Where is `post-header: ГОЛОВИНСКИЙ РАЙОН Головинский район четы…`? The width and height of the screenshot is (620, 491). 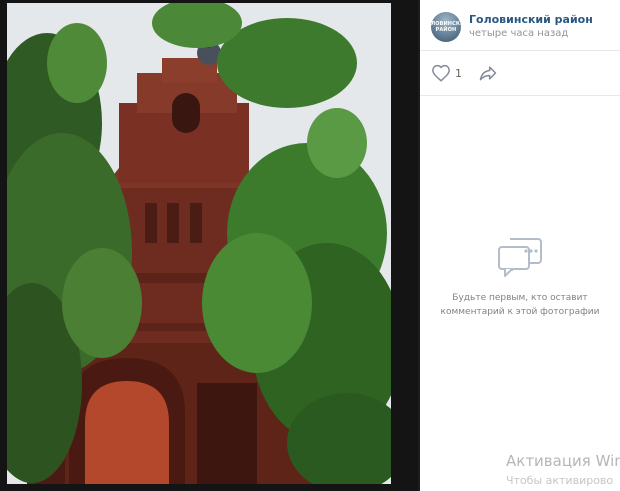 post-header: ГОЛОВИНСКИЙ РАЙОН Головинский район четы… is located at coordinates (520, 25).